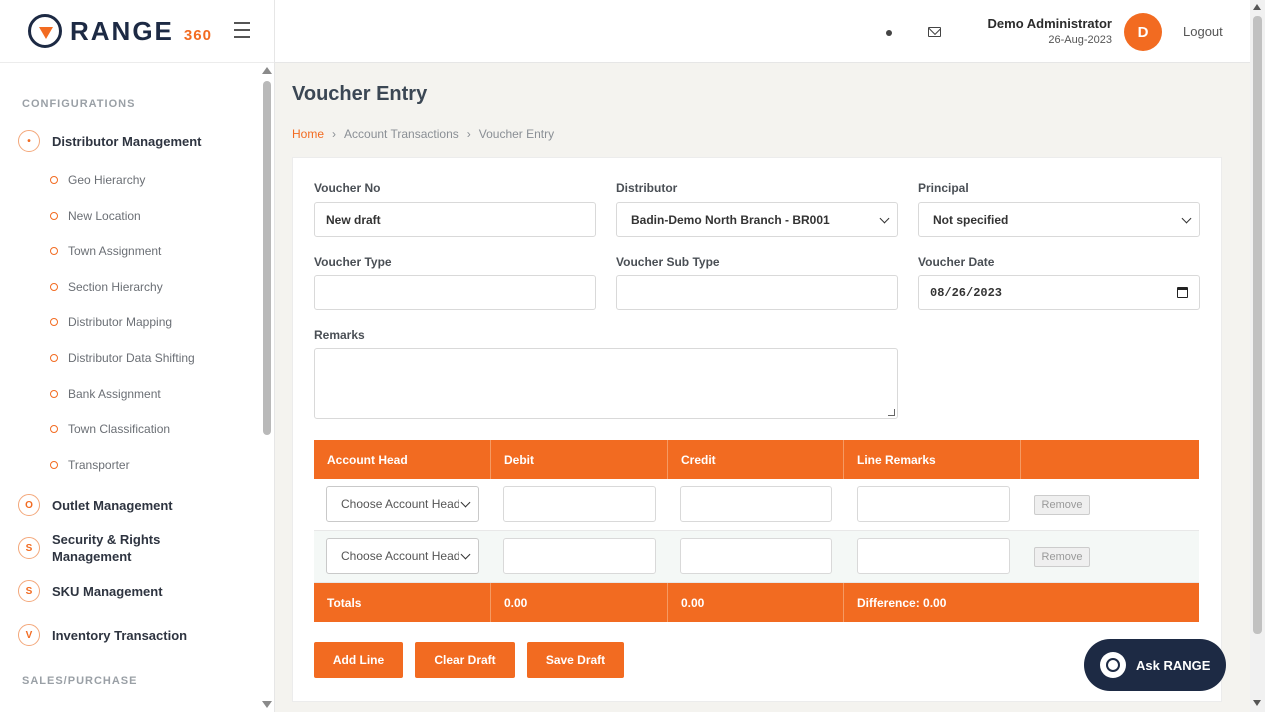 The height and width of the screenshot is (712, 1265). I want to click on header-date: 26-Aug-2023, so click(1080, 40).